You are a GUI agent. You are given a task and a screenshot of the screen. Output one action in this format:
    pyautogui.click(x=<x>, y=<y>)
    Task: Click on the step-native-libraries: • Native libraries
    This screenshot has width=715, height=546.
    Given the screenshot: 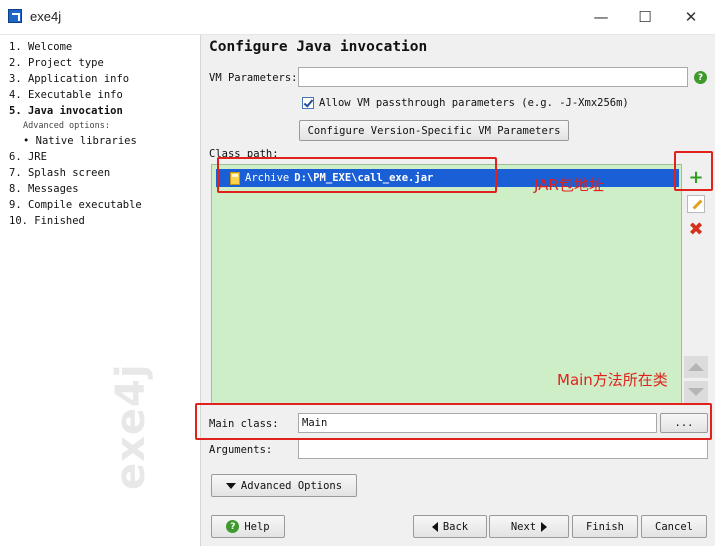 What is the action you would take?
    pyautogui.click(x=75, y=141)
    